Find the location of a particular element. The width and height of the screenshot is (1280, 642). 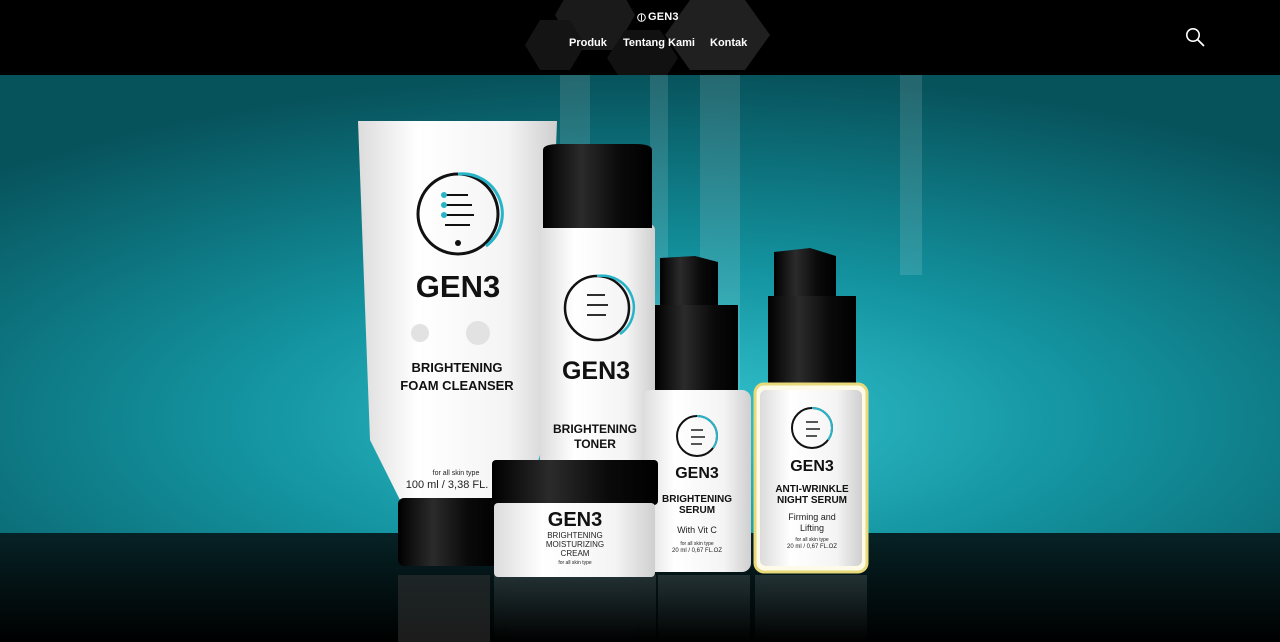

serum-sub: With Vit C is located at coordinates (697, 530).